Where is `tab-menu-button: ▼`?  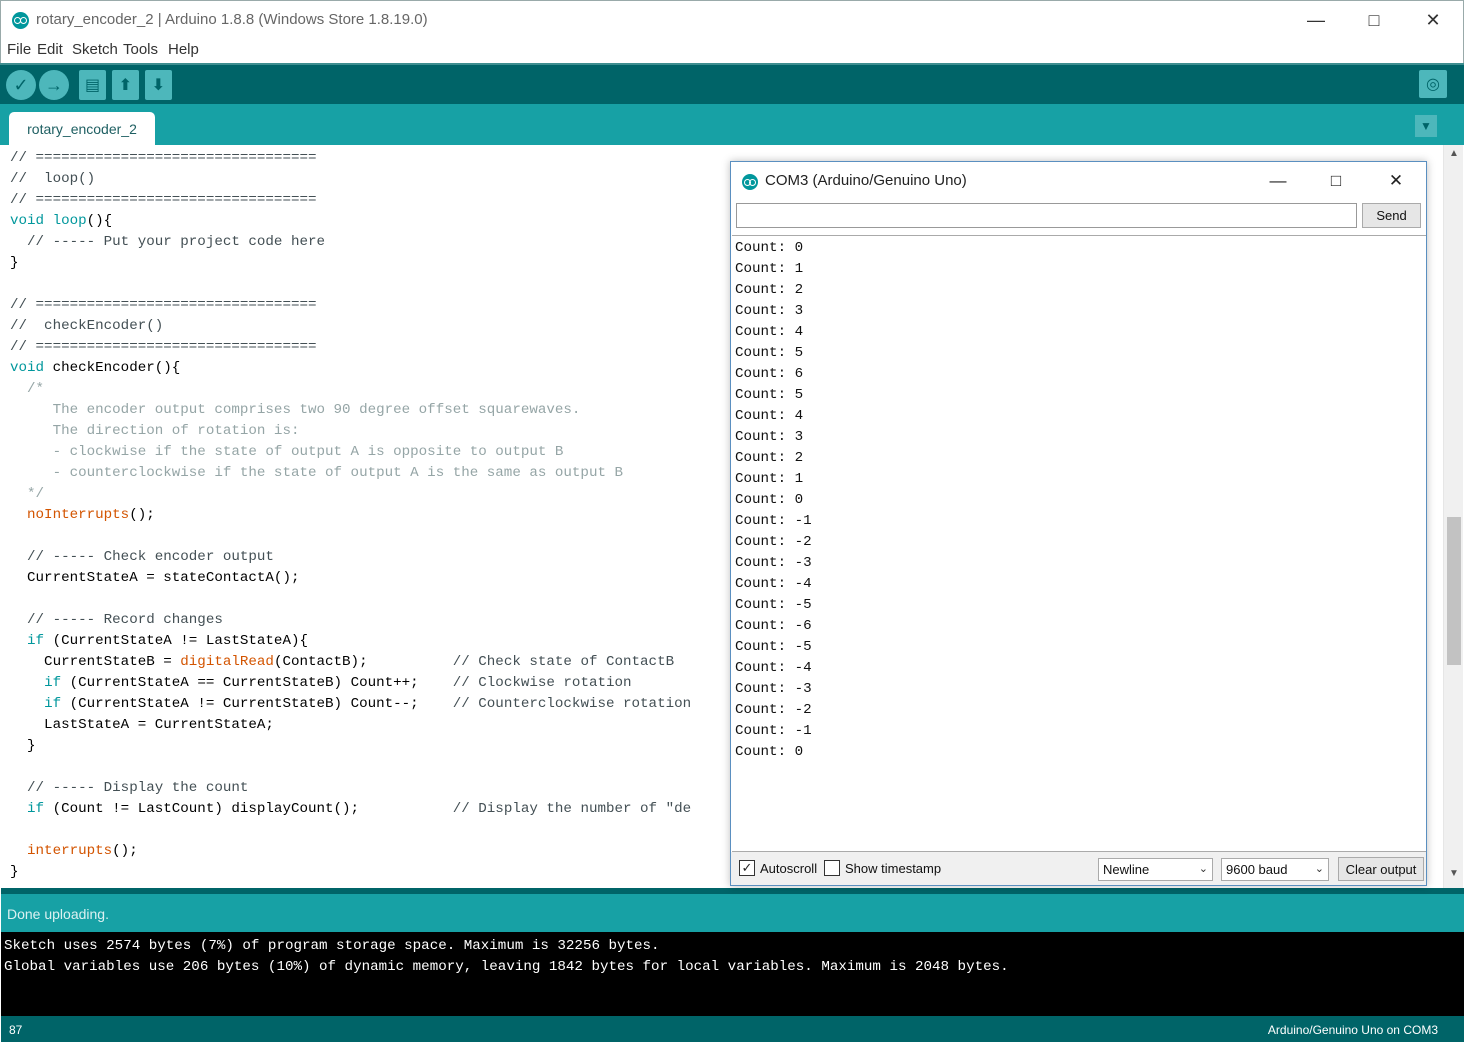 tab-menu-button: ▼ is located at coordinates (1426, 126).